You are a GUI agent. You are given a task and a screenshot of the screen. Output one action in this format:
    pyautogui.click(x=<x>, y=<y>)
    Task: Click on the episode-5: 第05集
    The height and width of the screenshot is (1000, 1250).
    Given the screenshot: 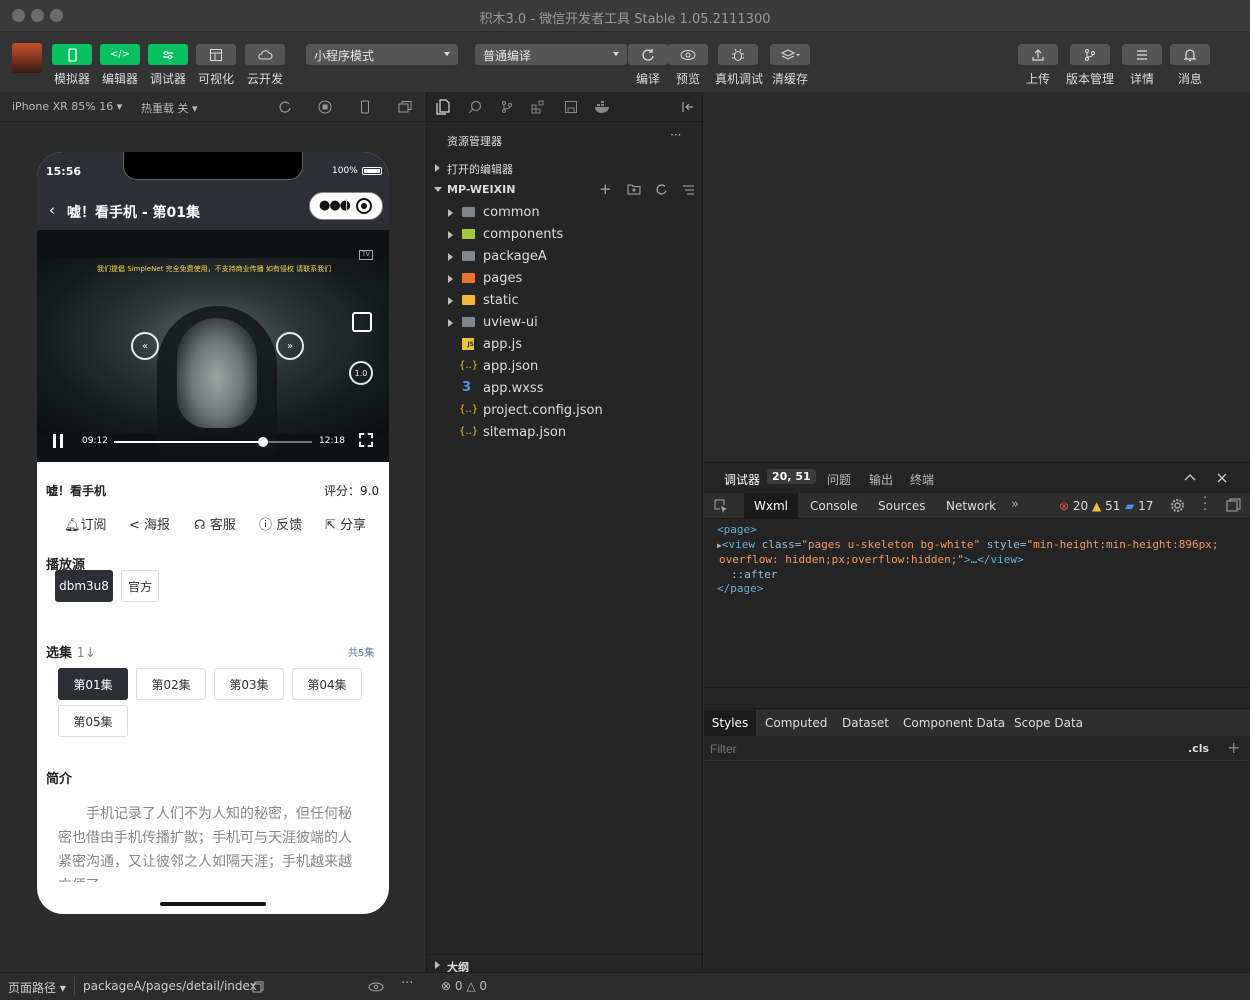 What is the action you would take?
    pyautogui.click(x=93, y=721)
    